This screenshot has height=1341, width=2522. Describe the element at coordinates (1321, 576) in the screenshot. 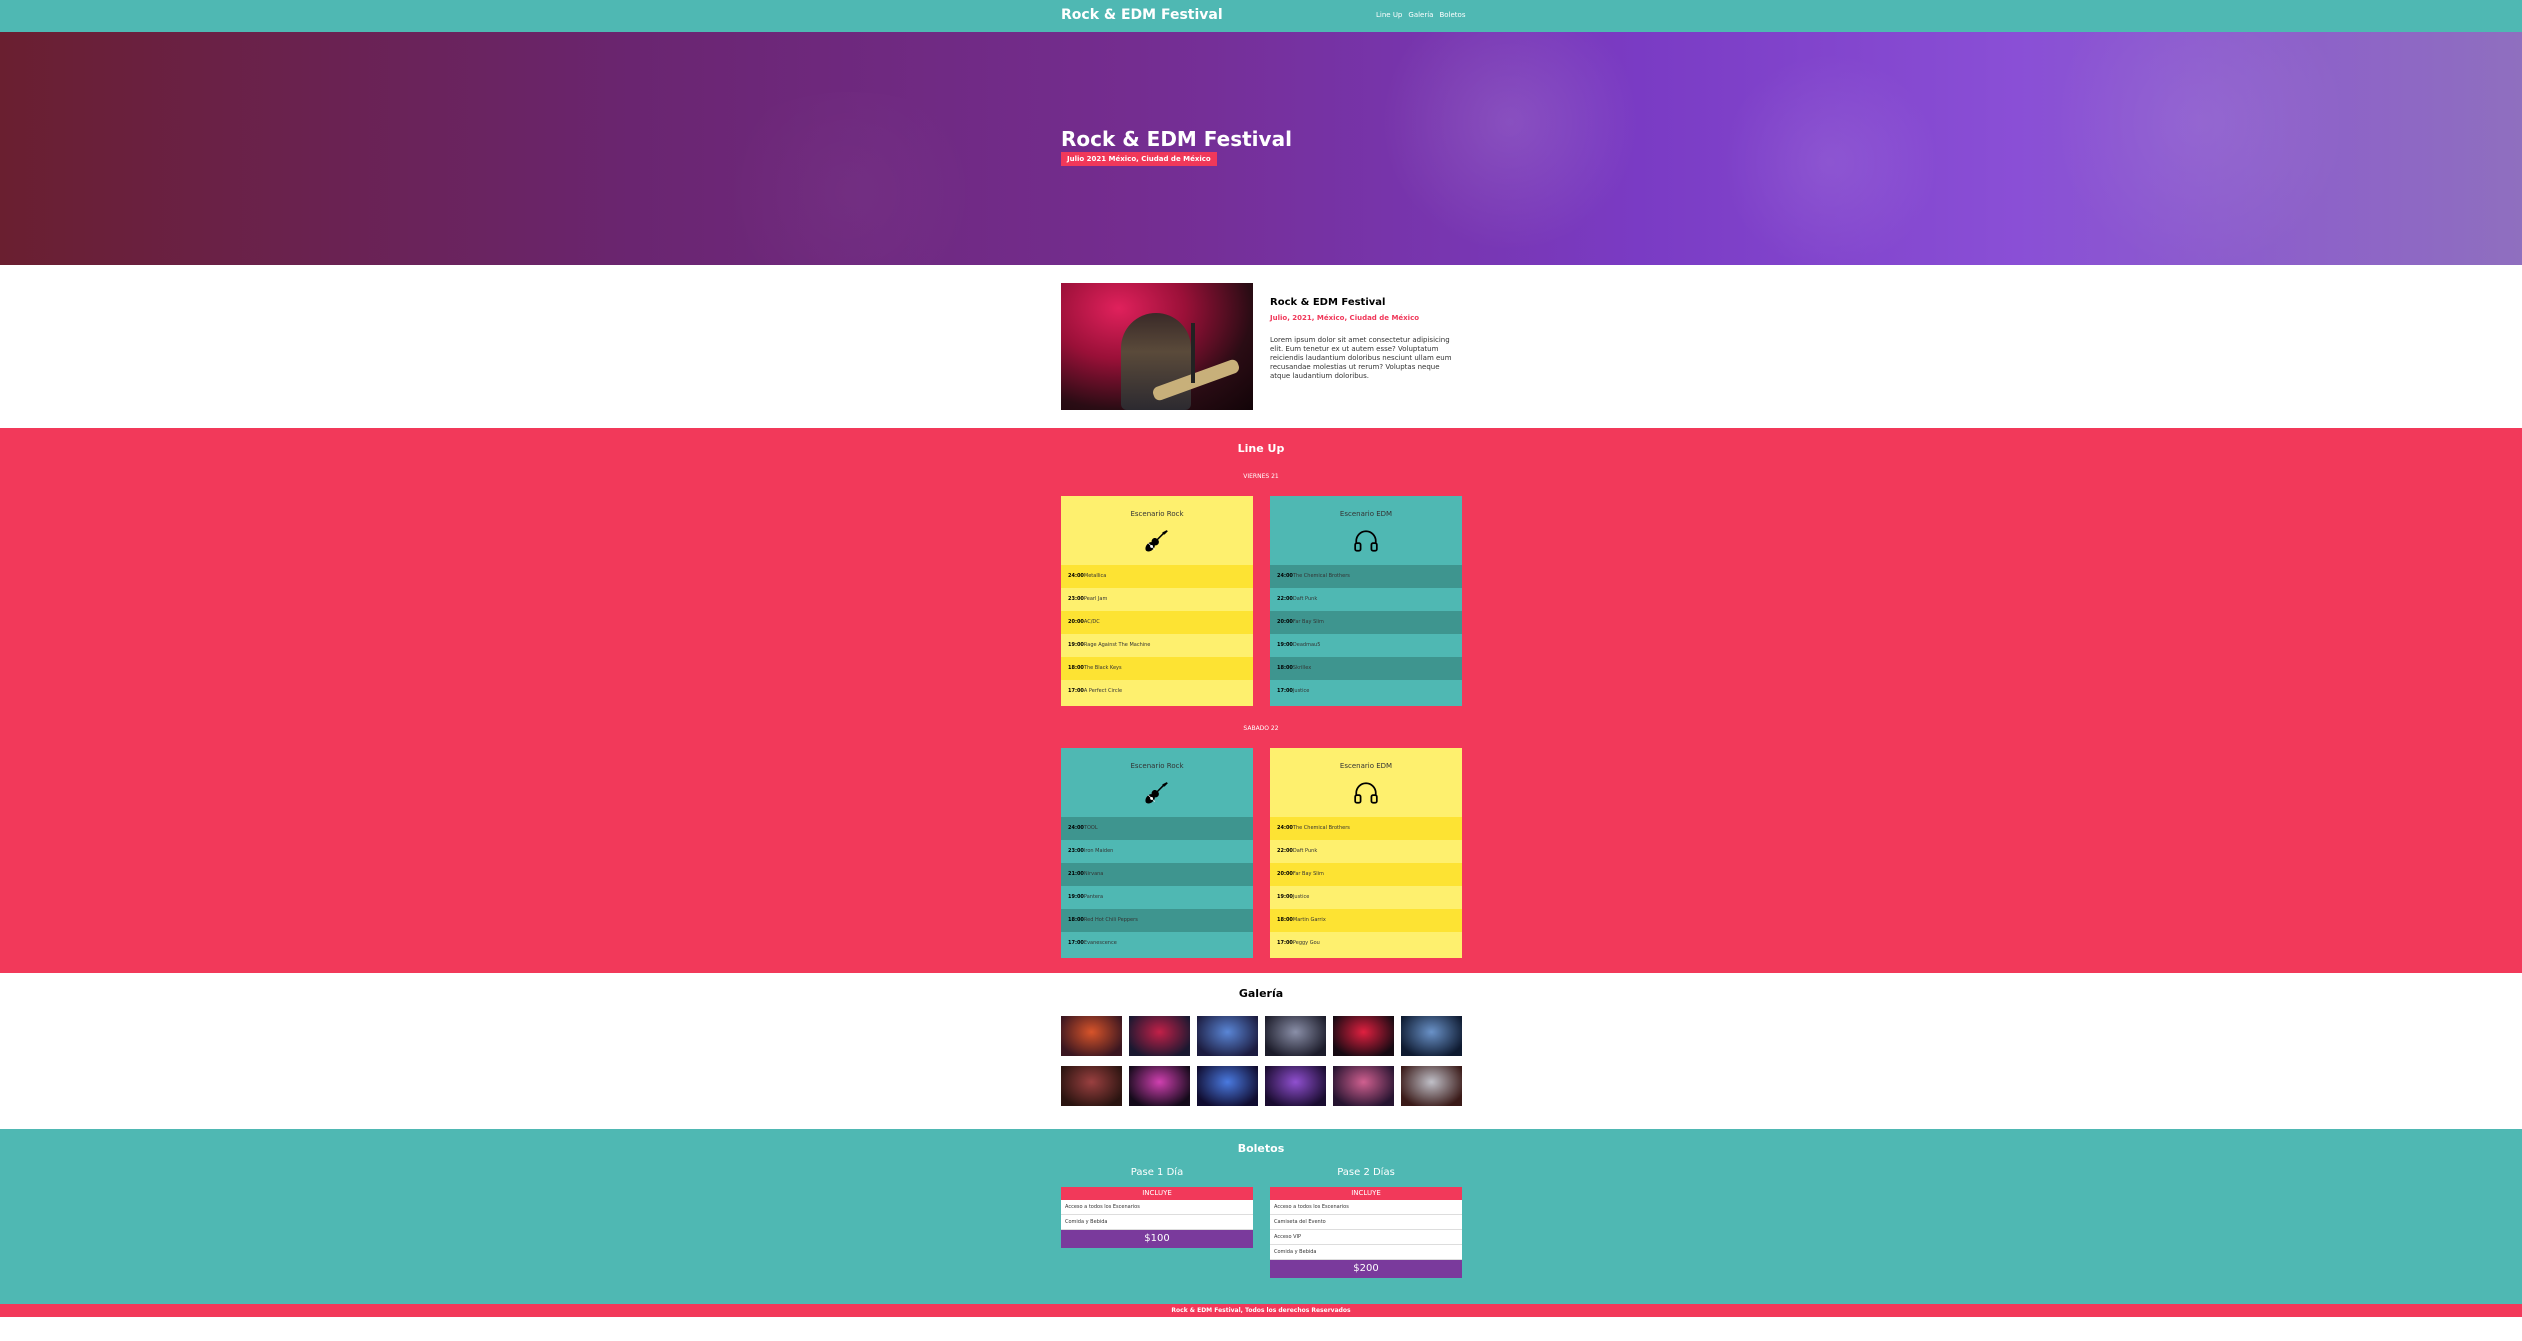

I see `schedule-artist: The Chemical Brothers` at that location.